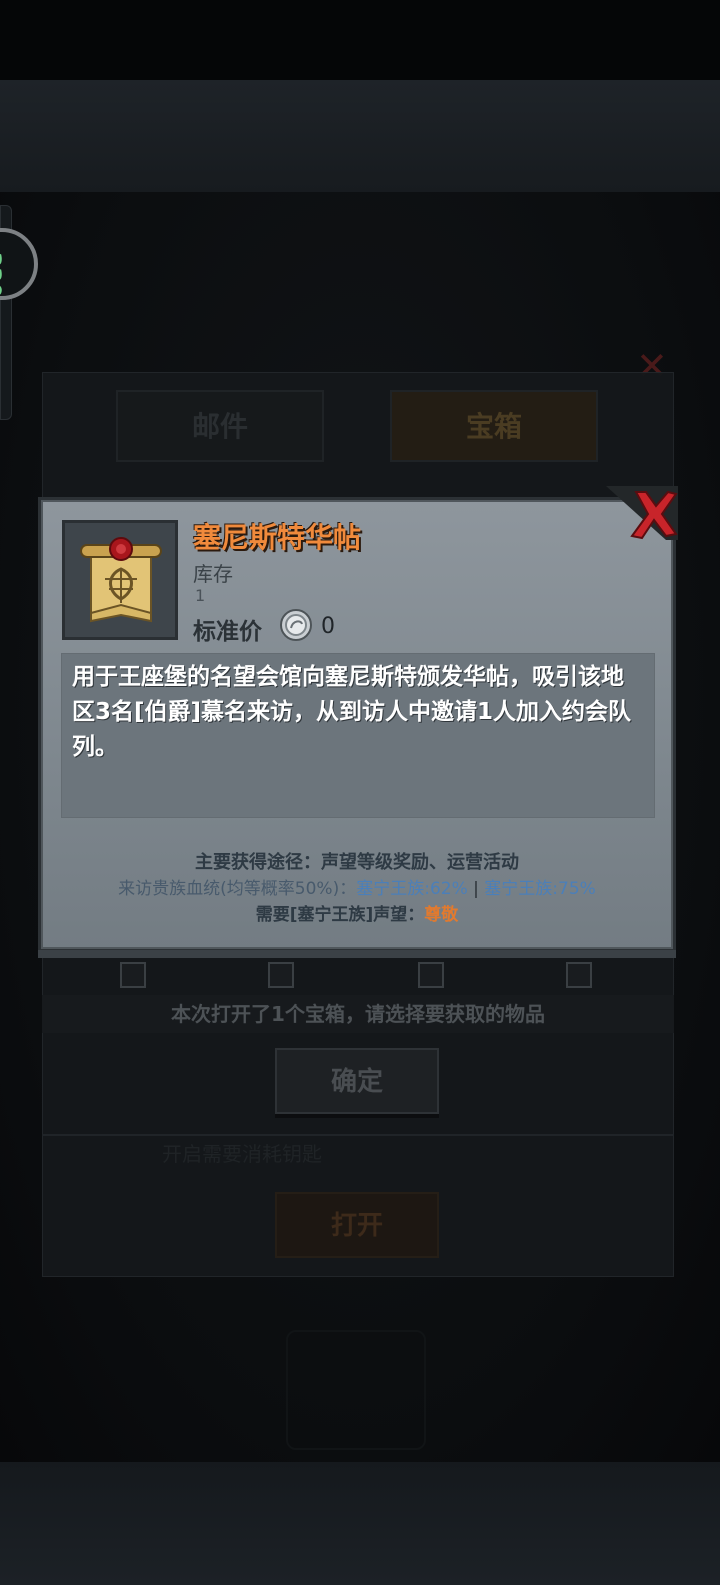 The width and height of the screenshot is (720, 1585). I want to click on price-value: 0, so click(328, 626).